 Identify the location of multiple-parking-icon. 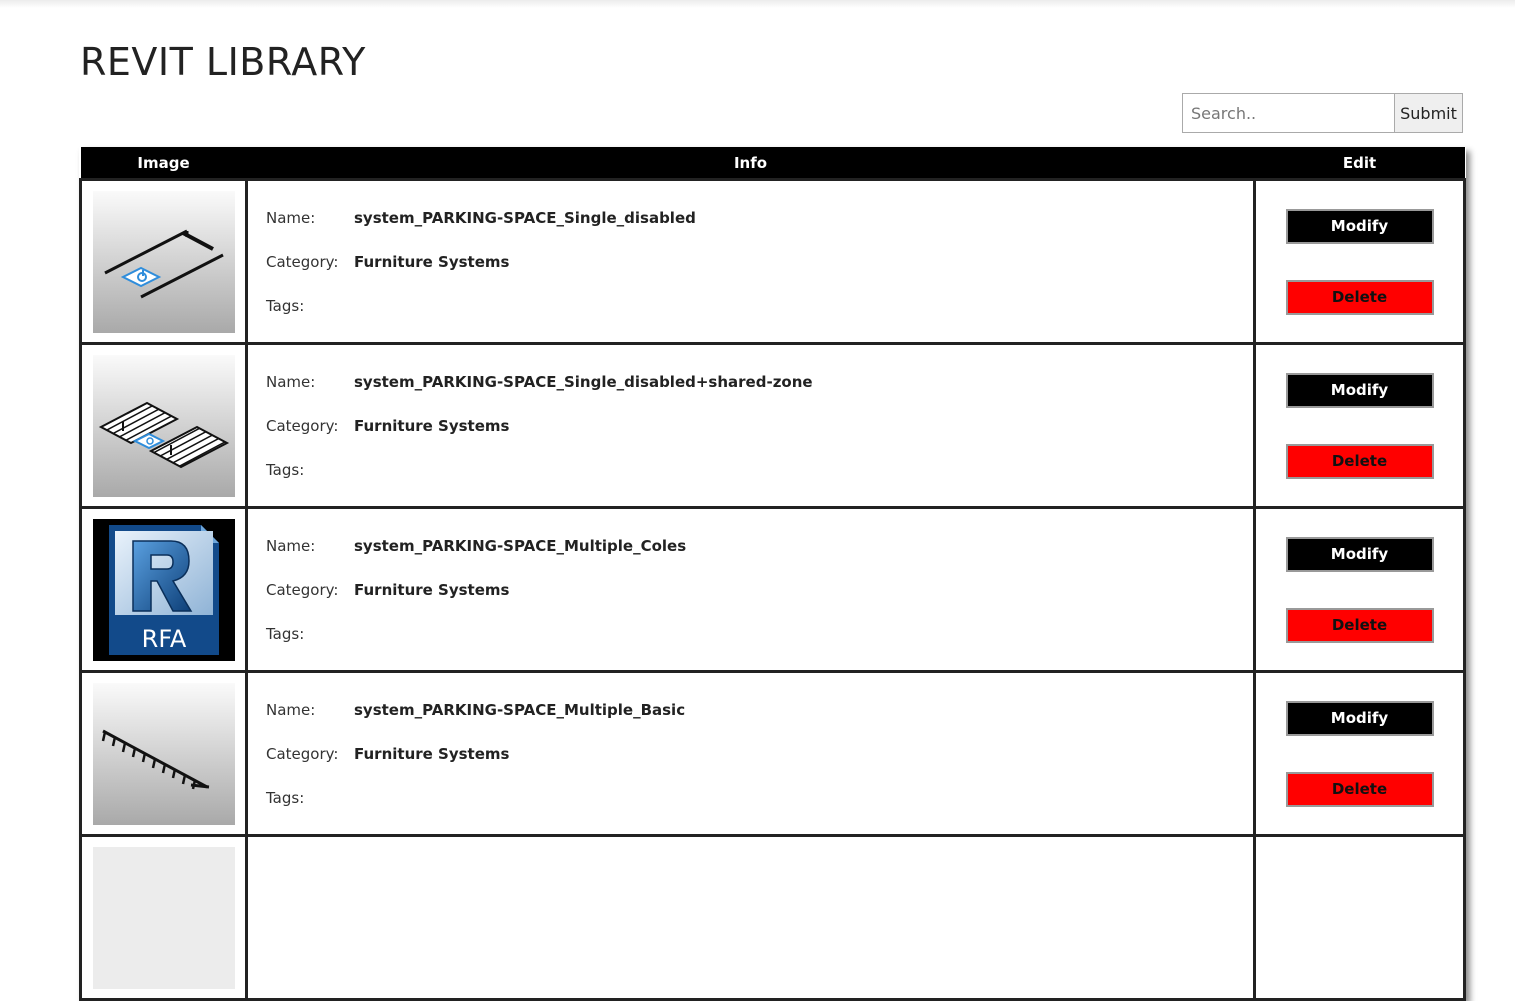
(163, 753).